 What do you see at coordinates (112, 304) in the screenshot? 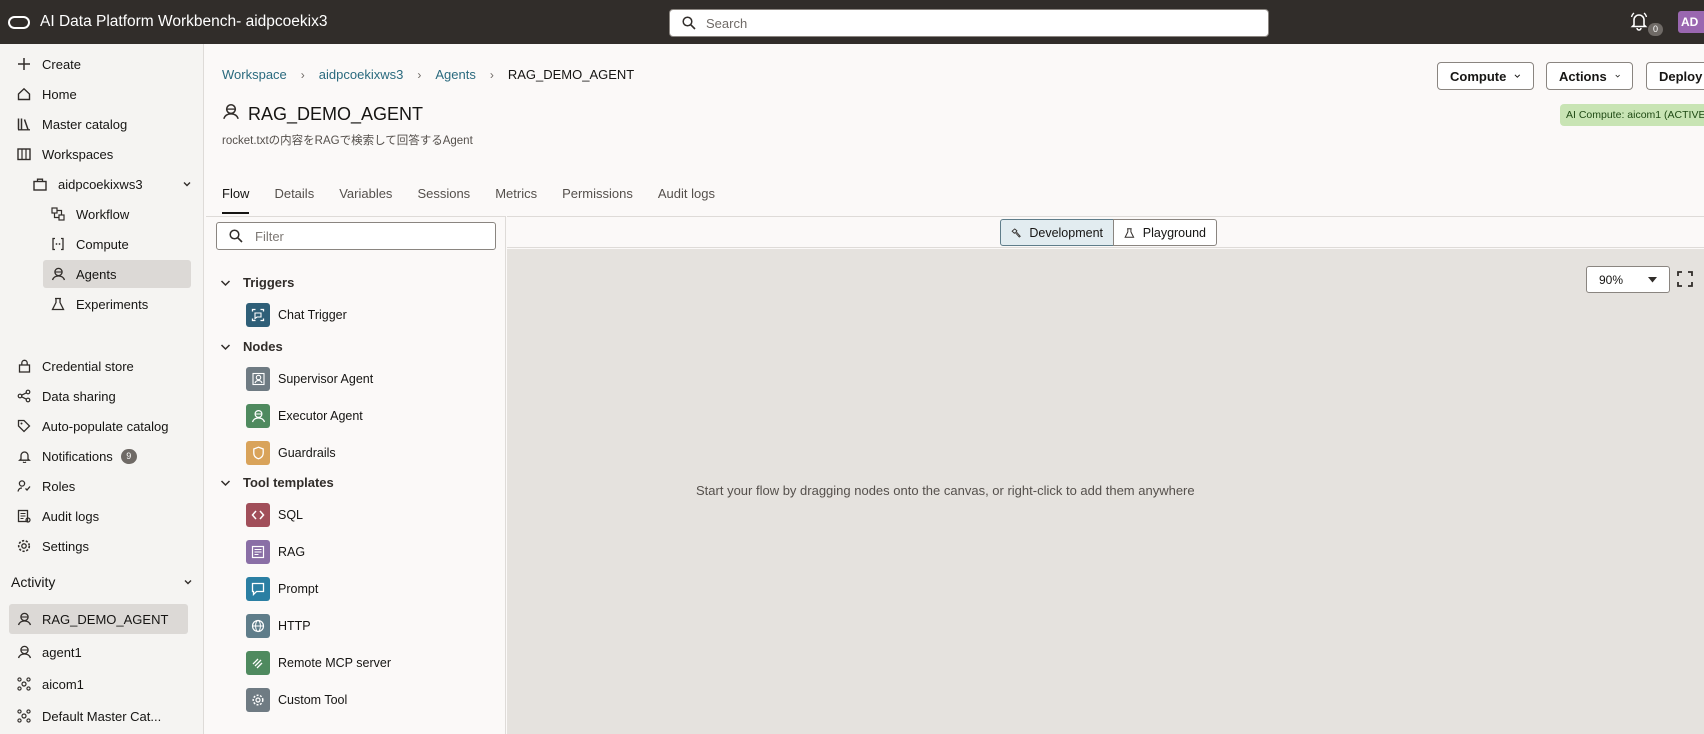
I see `sidebar-item-label: Experiments` at bounding box center [112, 304].